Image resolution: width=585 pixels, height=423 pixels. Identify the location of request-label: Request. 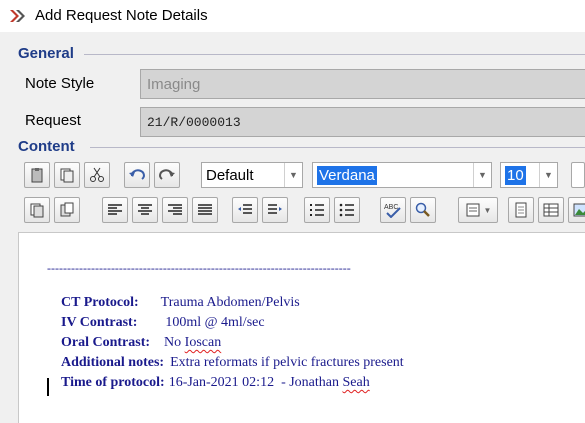
(53, 120).